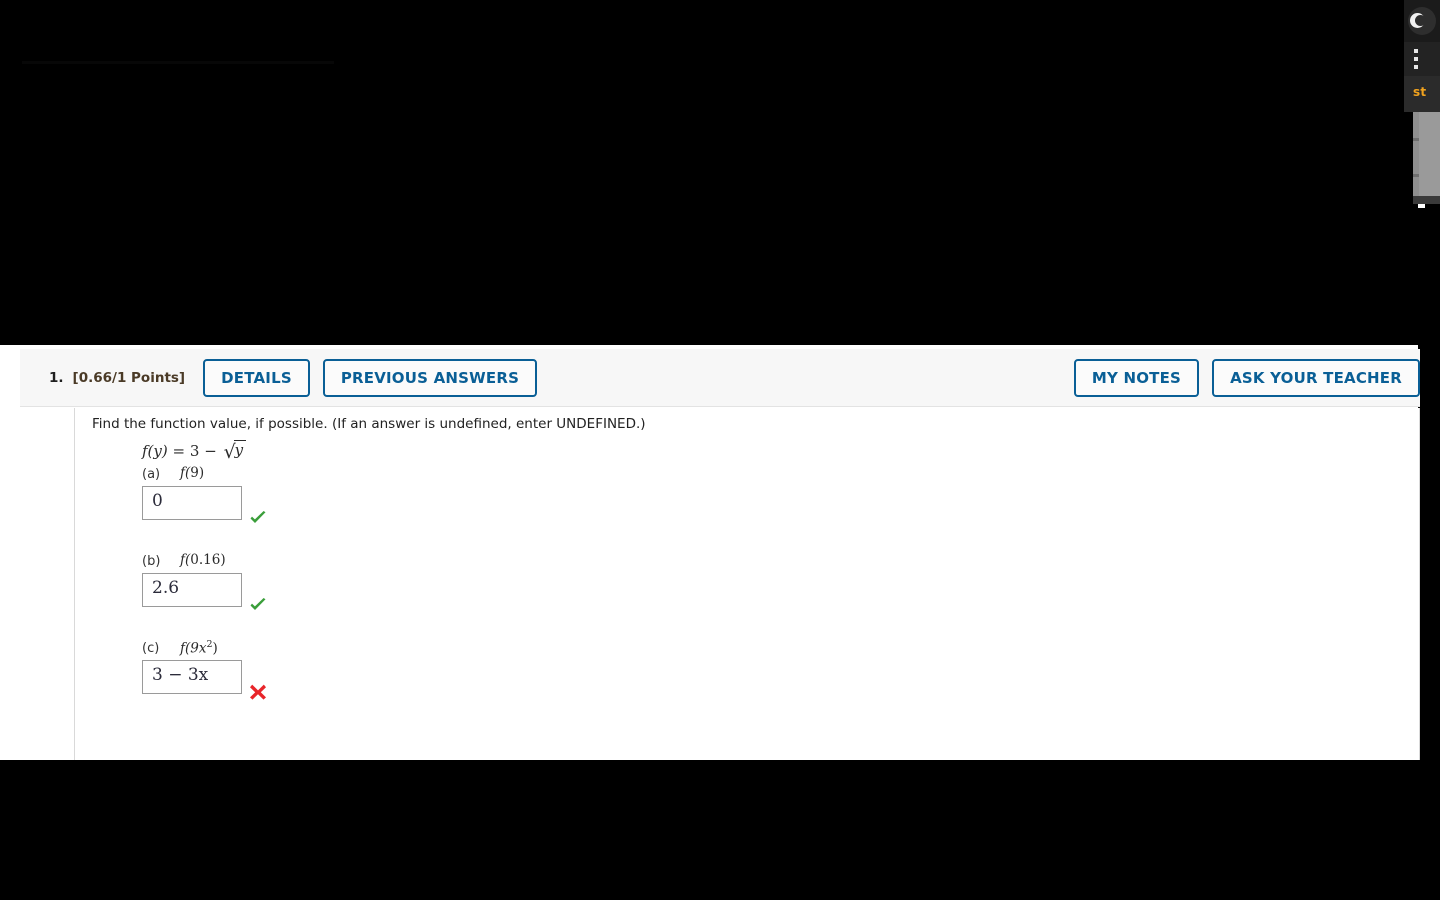 This screenshot has height=900, width=1440. Describe the element at coordinates (430, 377) in the screenshot. I see `previous-answers-button: PREVIOUS ANSWERS` at that location.